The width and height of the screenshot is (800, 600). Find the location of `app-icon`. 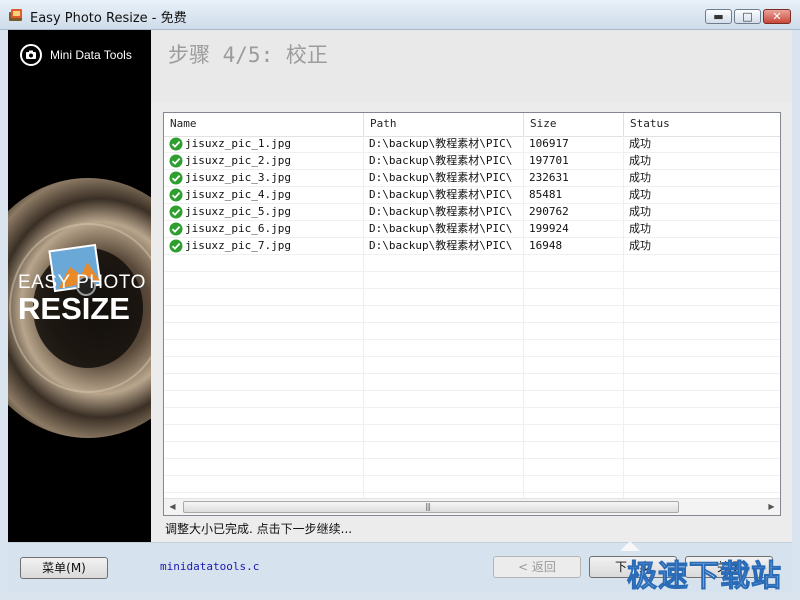

app-icon is located at coordinates (15, 15).